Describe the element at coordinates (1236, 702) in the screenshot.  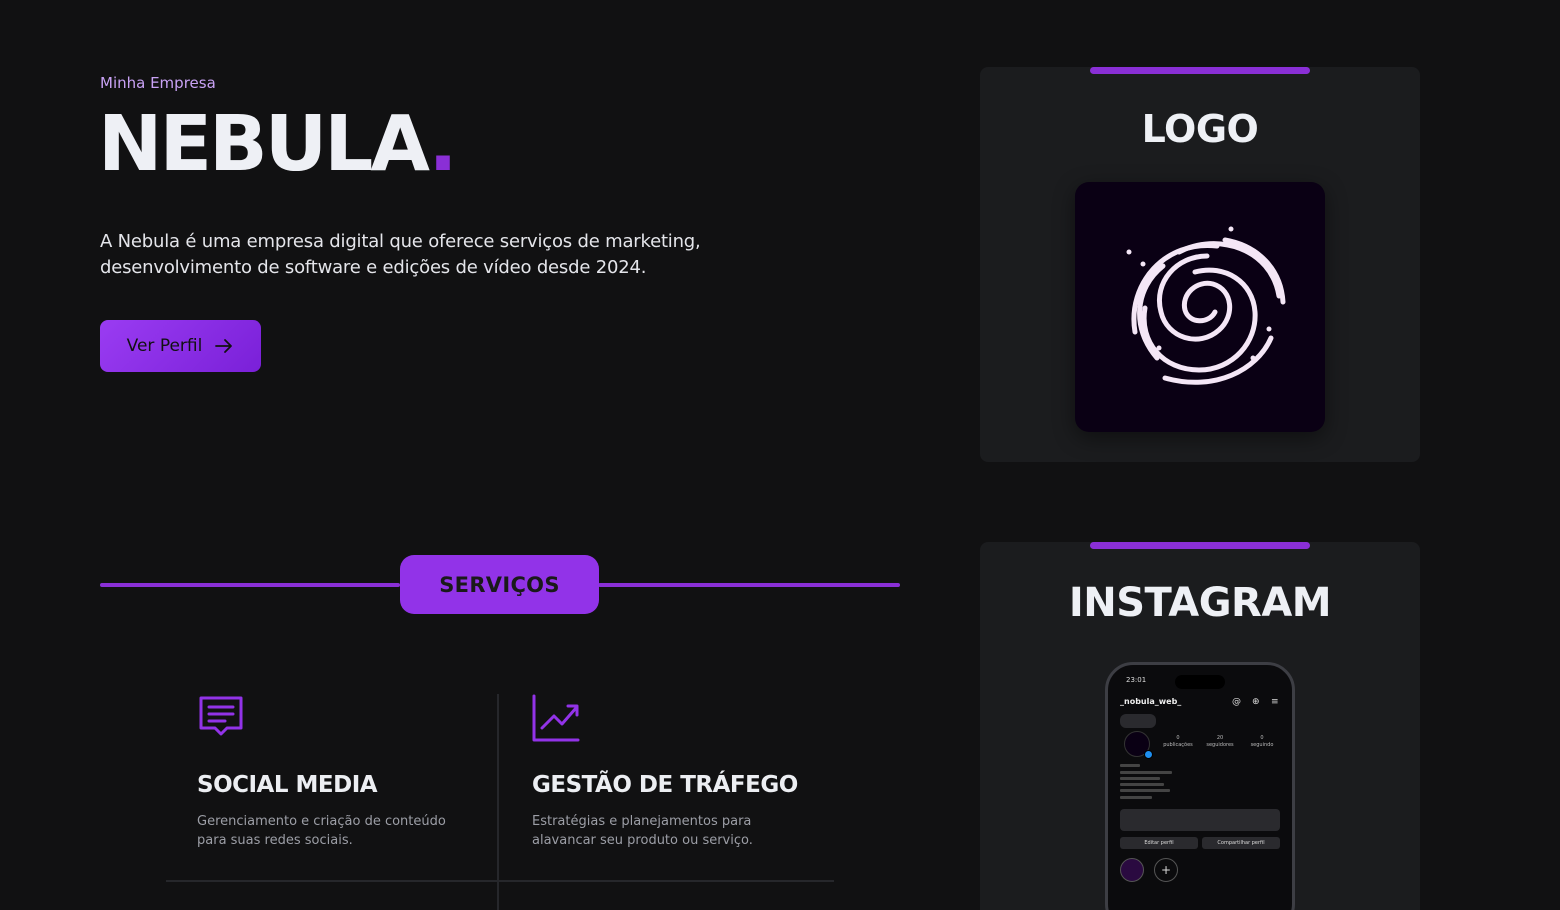
I see `threads-icon: @` at that location.